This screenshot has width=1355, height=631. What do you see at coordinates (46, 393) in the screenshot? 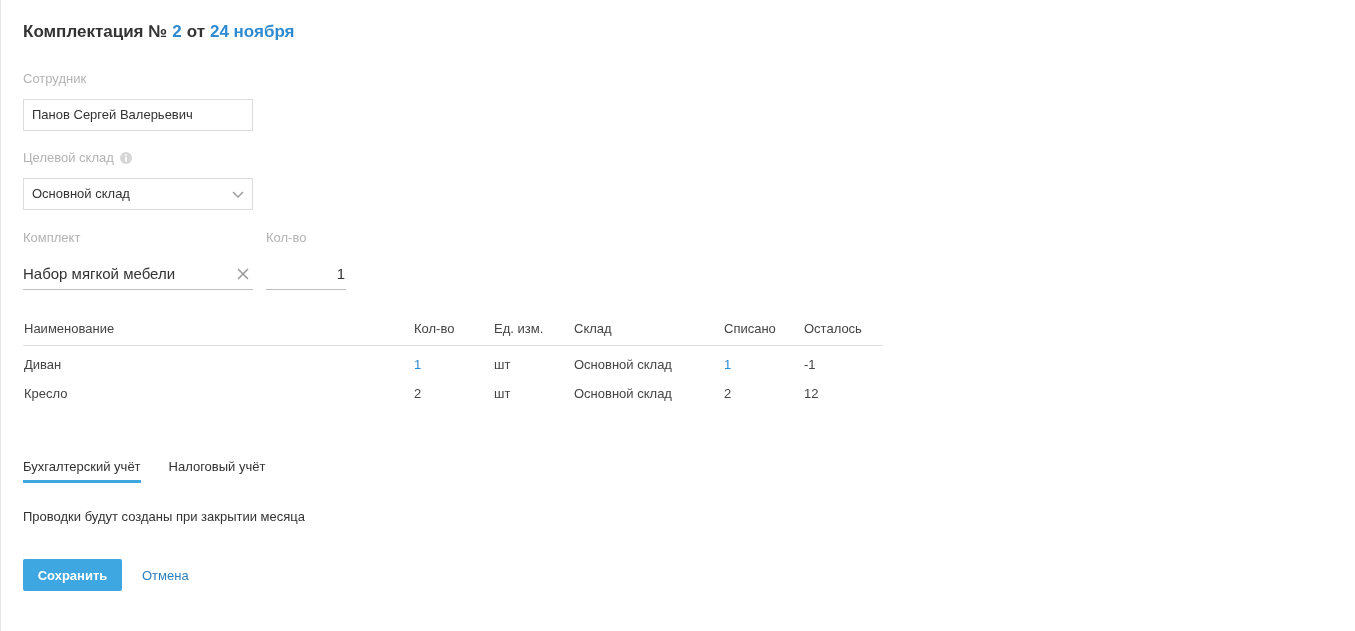
I see `table-cell-text: Кресло` at bounding box center [46, 393].